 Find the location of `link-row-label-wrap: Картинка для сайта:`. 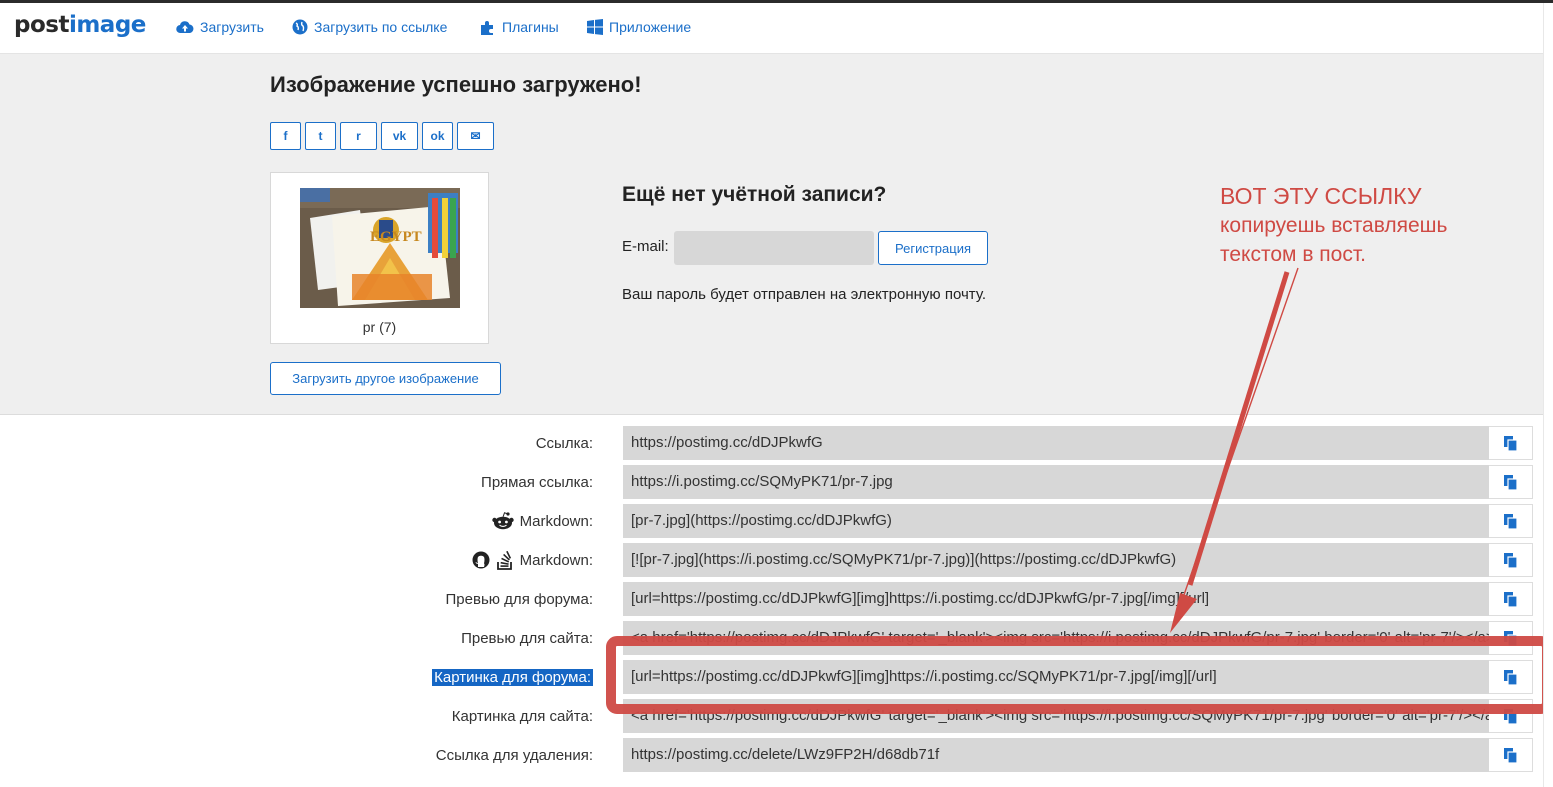

link-row-label-wrap: Картинка для сайта: is located at coordinates (522, 716).